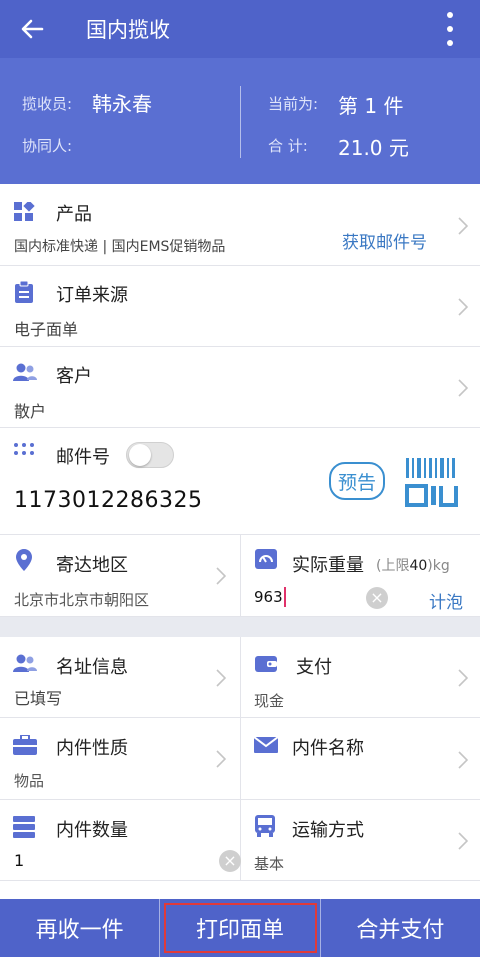 The height and width of the screenshot is (957, 480). I want to click on content-type-value: 物品, so click(29, 781).